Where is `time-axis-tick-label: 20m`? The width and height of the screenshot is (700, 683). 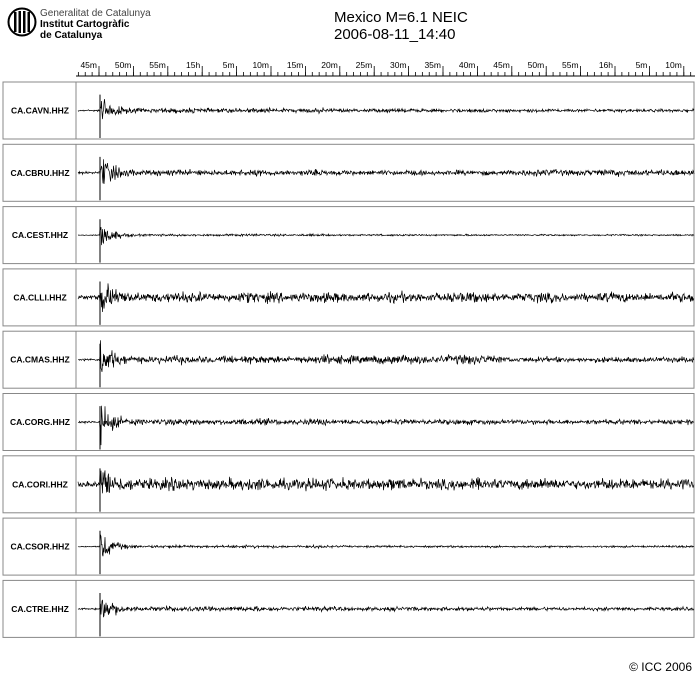 time-axis-tick-label: 20m is located at coordinates (329, 65).